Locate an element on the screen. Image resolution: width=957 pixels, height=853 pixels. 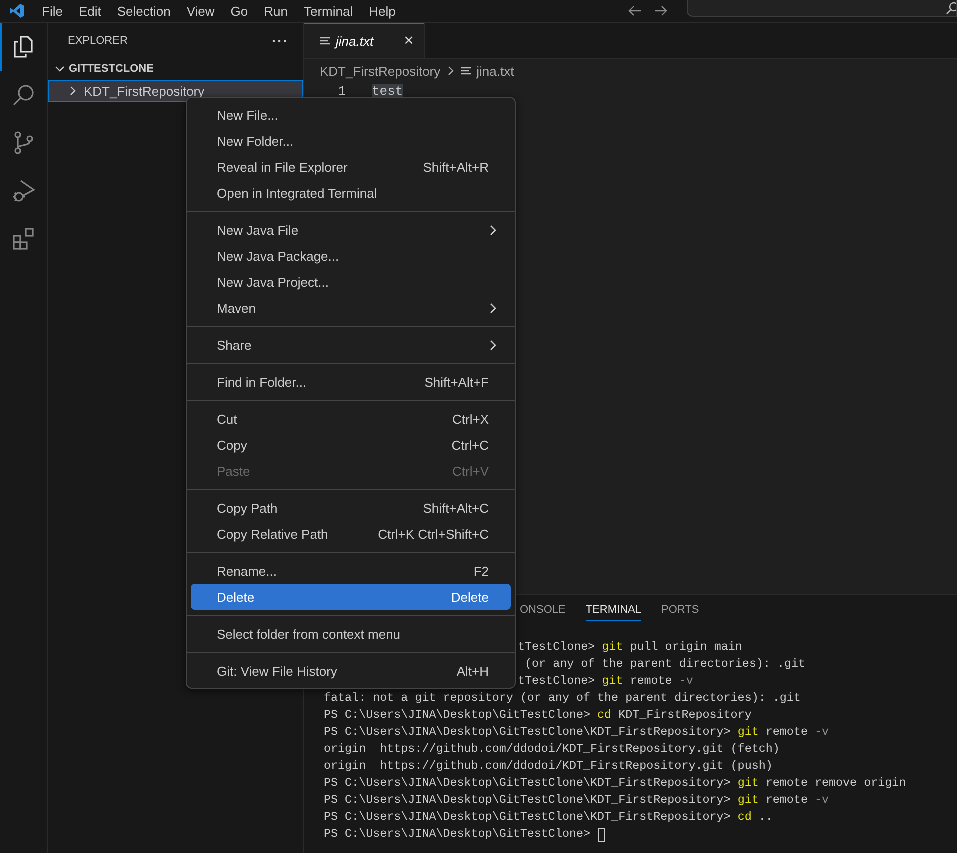
breadcrumb-item: KDT_FirstRepository is located at coordinates (380, 71).